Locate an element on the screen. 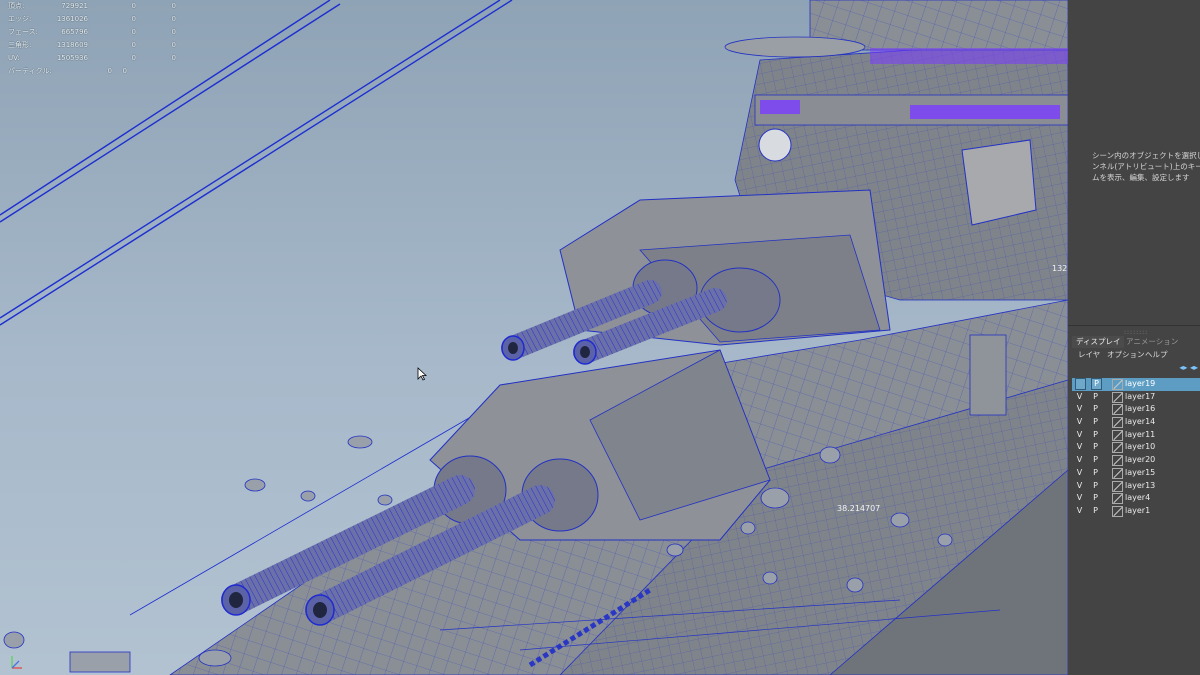 Image resolution: width=1200 pixels, height=675 pixels. layer-row: V Player1 is located at coordinates (1136, 511).